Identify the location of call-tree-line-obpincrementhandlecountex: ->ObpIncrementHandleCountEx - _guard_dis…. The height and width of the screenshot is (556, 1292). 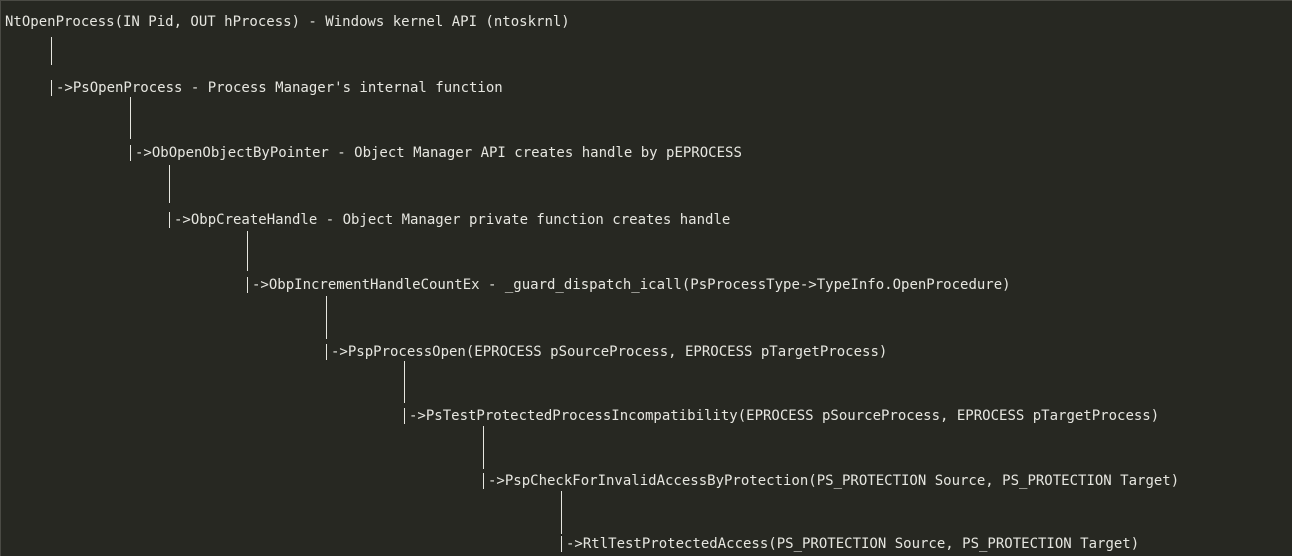
(631, 285).